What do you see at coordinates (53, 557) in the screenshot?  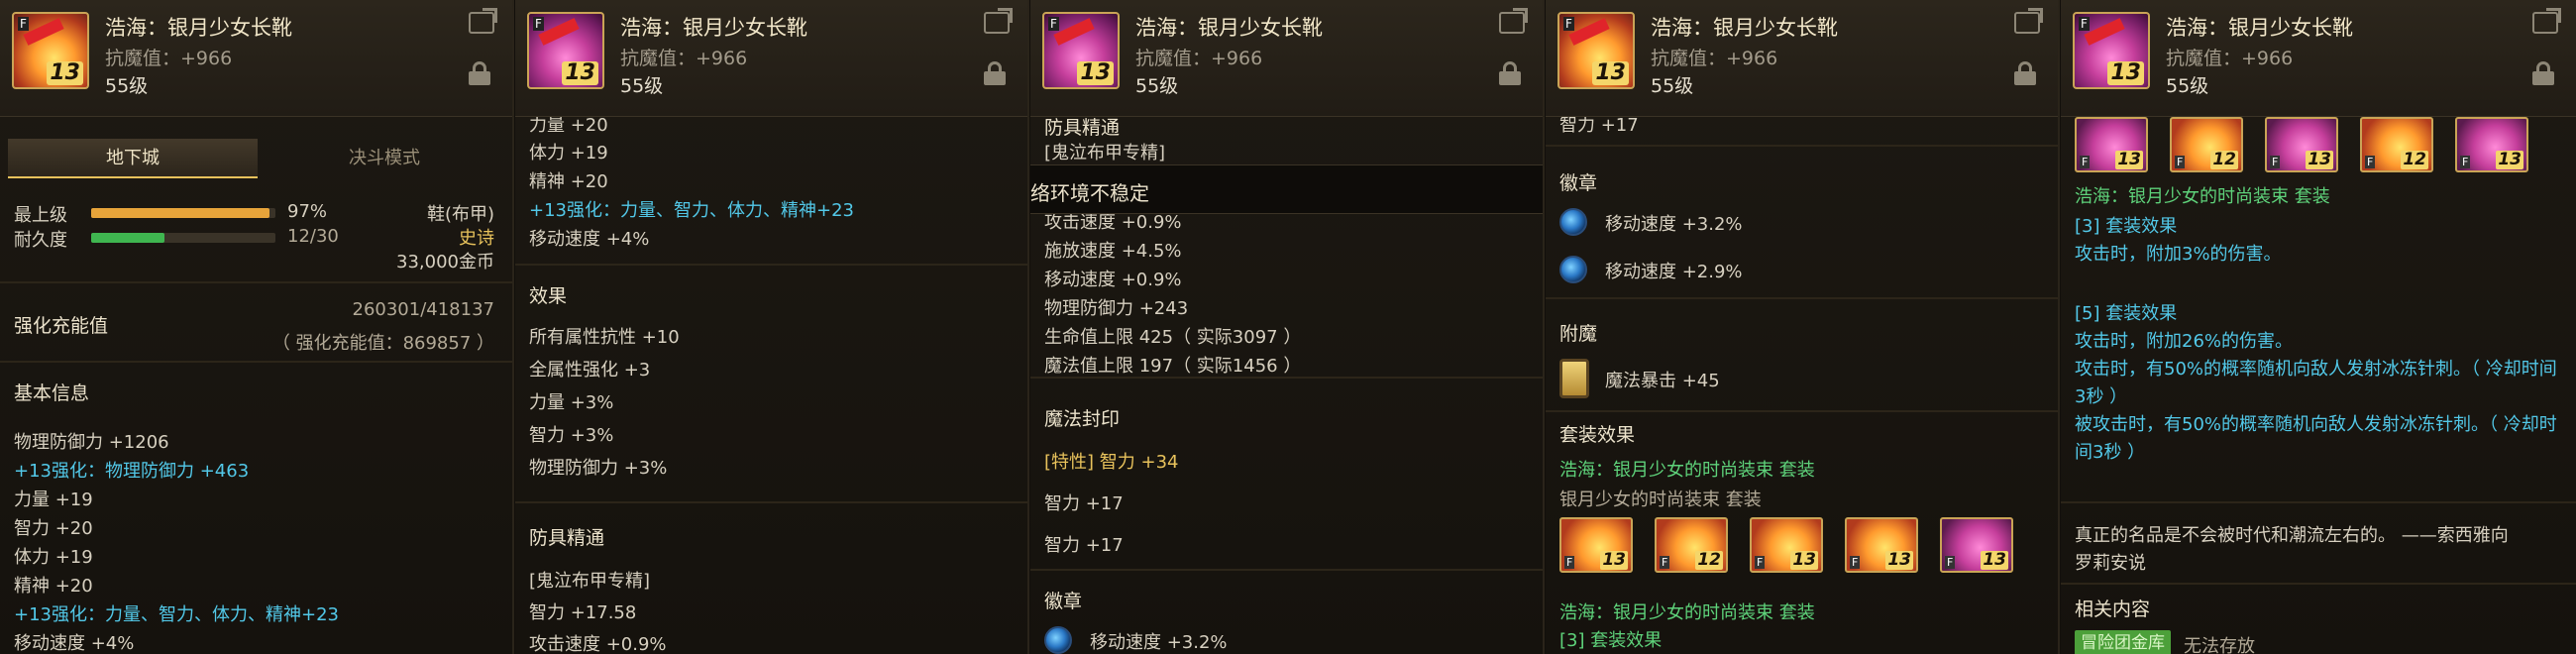 I see `stat-line: 体力 +19` at bounding box center [53, 557].